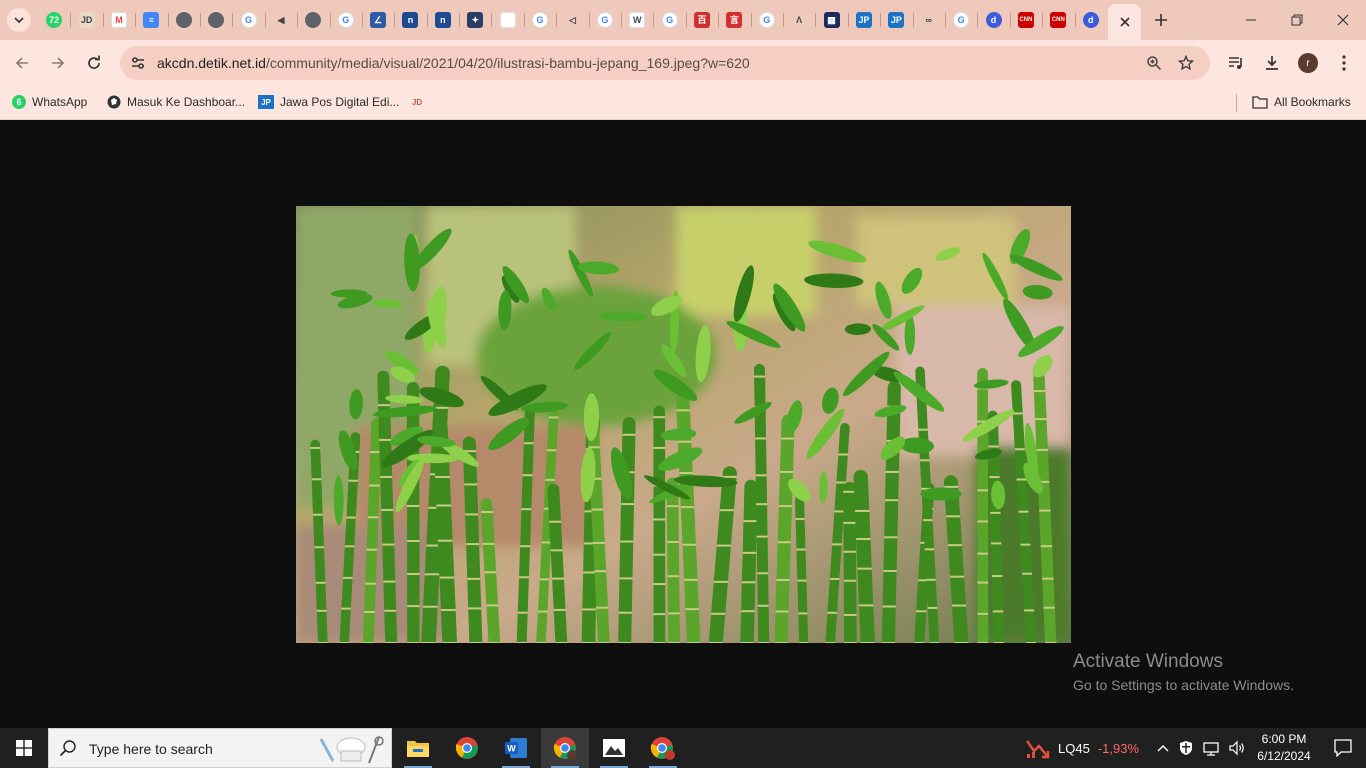 Image resolution: width=1366 pixels, height=768 pixels. I want to click on all-bookmarks-button: All Bookmarks, so click(1301, 102).